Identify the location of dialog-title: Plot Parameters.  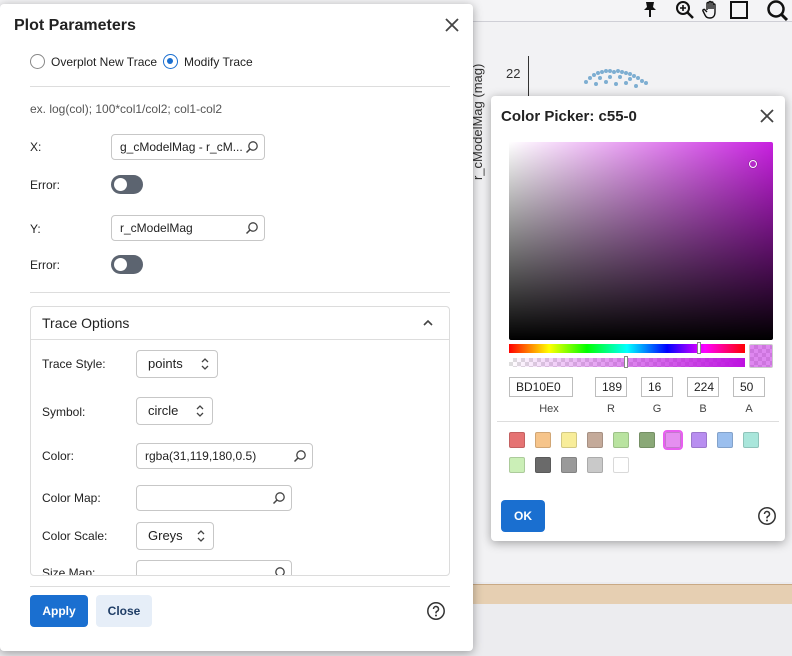
(75, 25).